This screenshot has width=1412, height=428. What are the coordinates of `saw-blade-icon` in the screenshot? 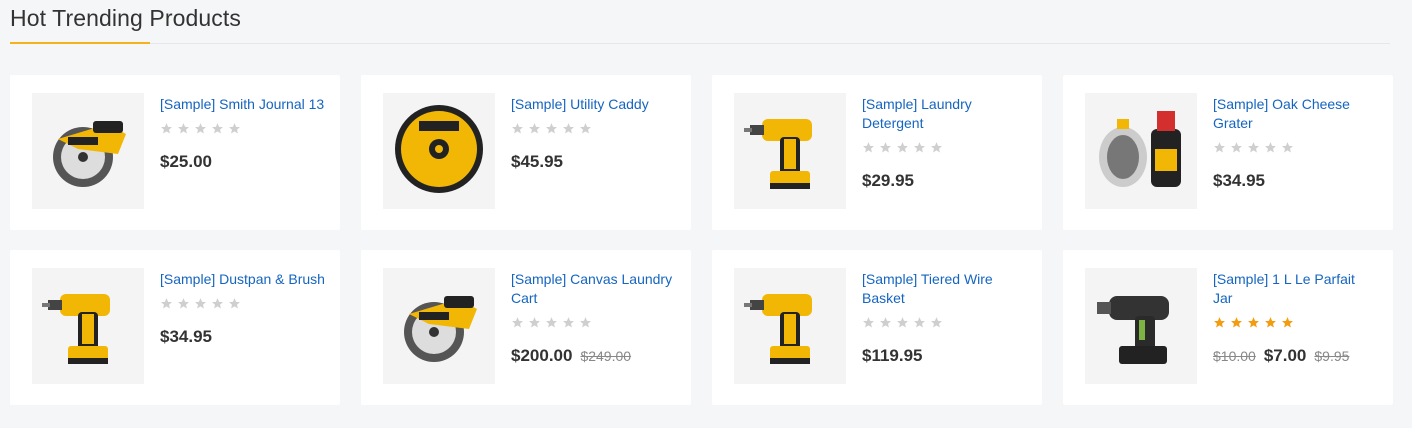 It's located at (439, 151).